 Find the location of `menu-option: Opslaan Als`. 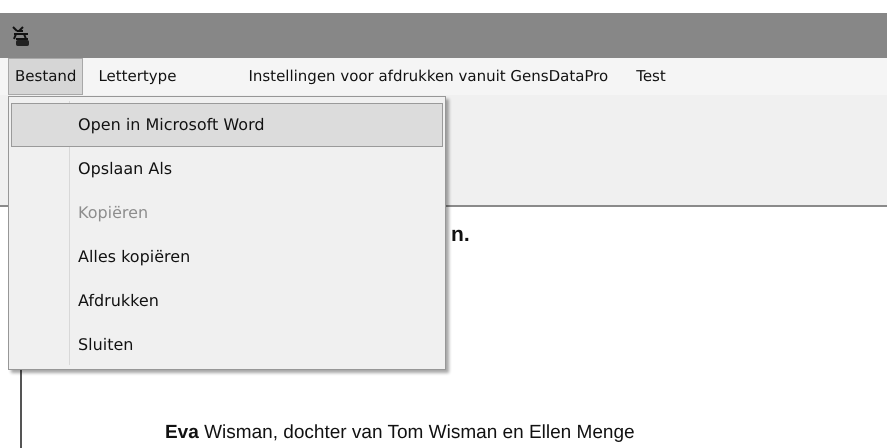

menu-option: Opslaan Als is located at coordinates (227, 169).